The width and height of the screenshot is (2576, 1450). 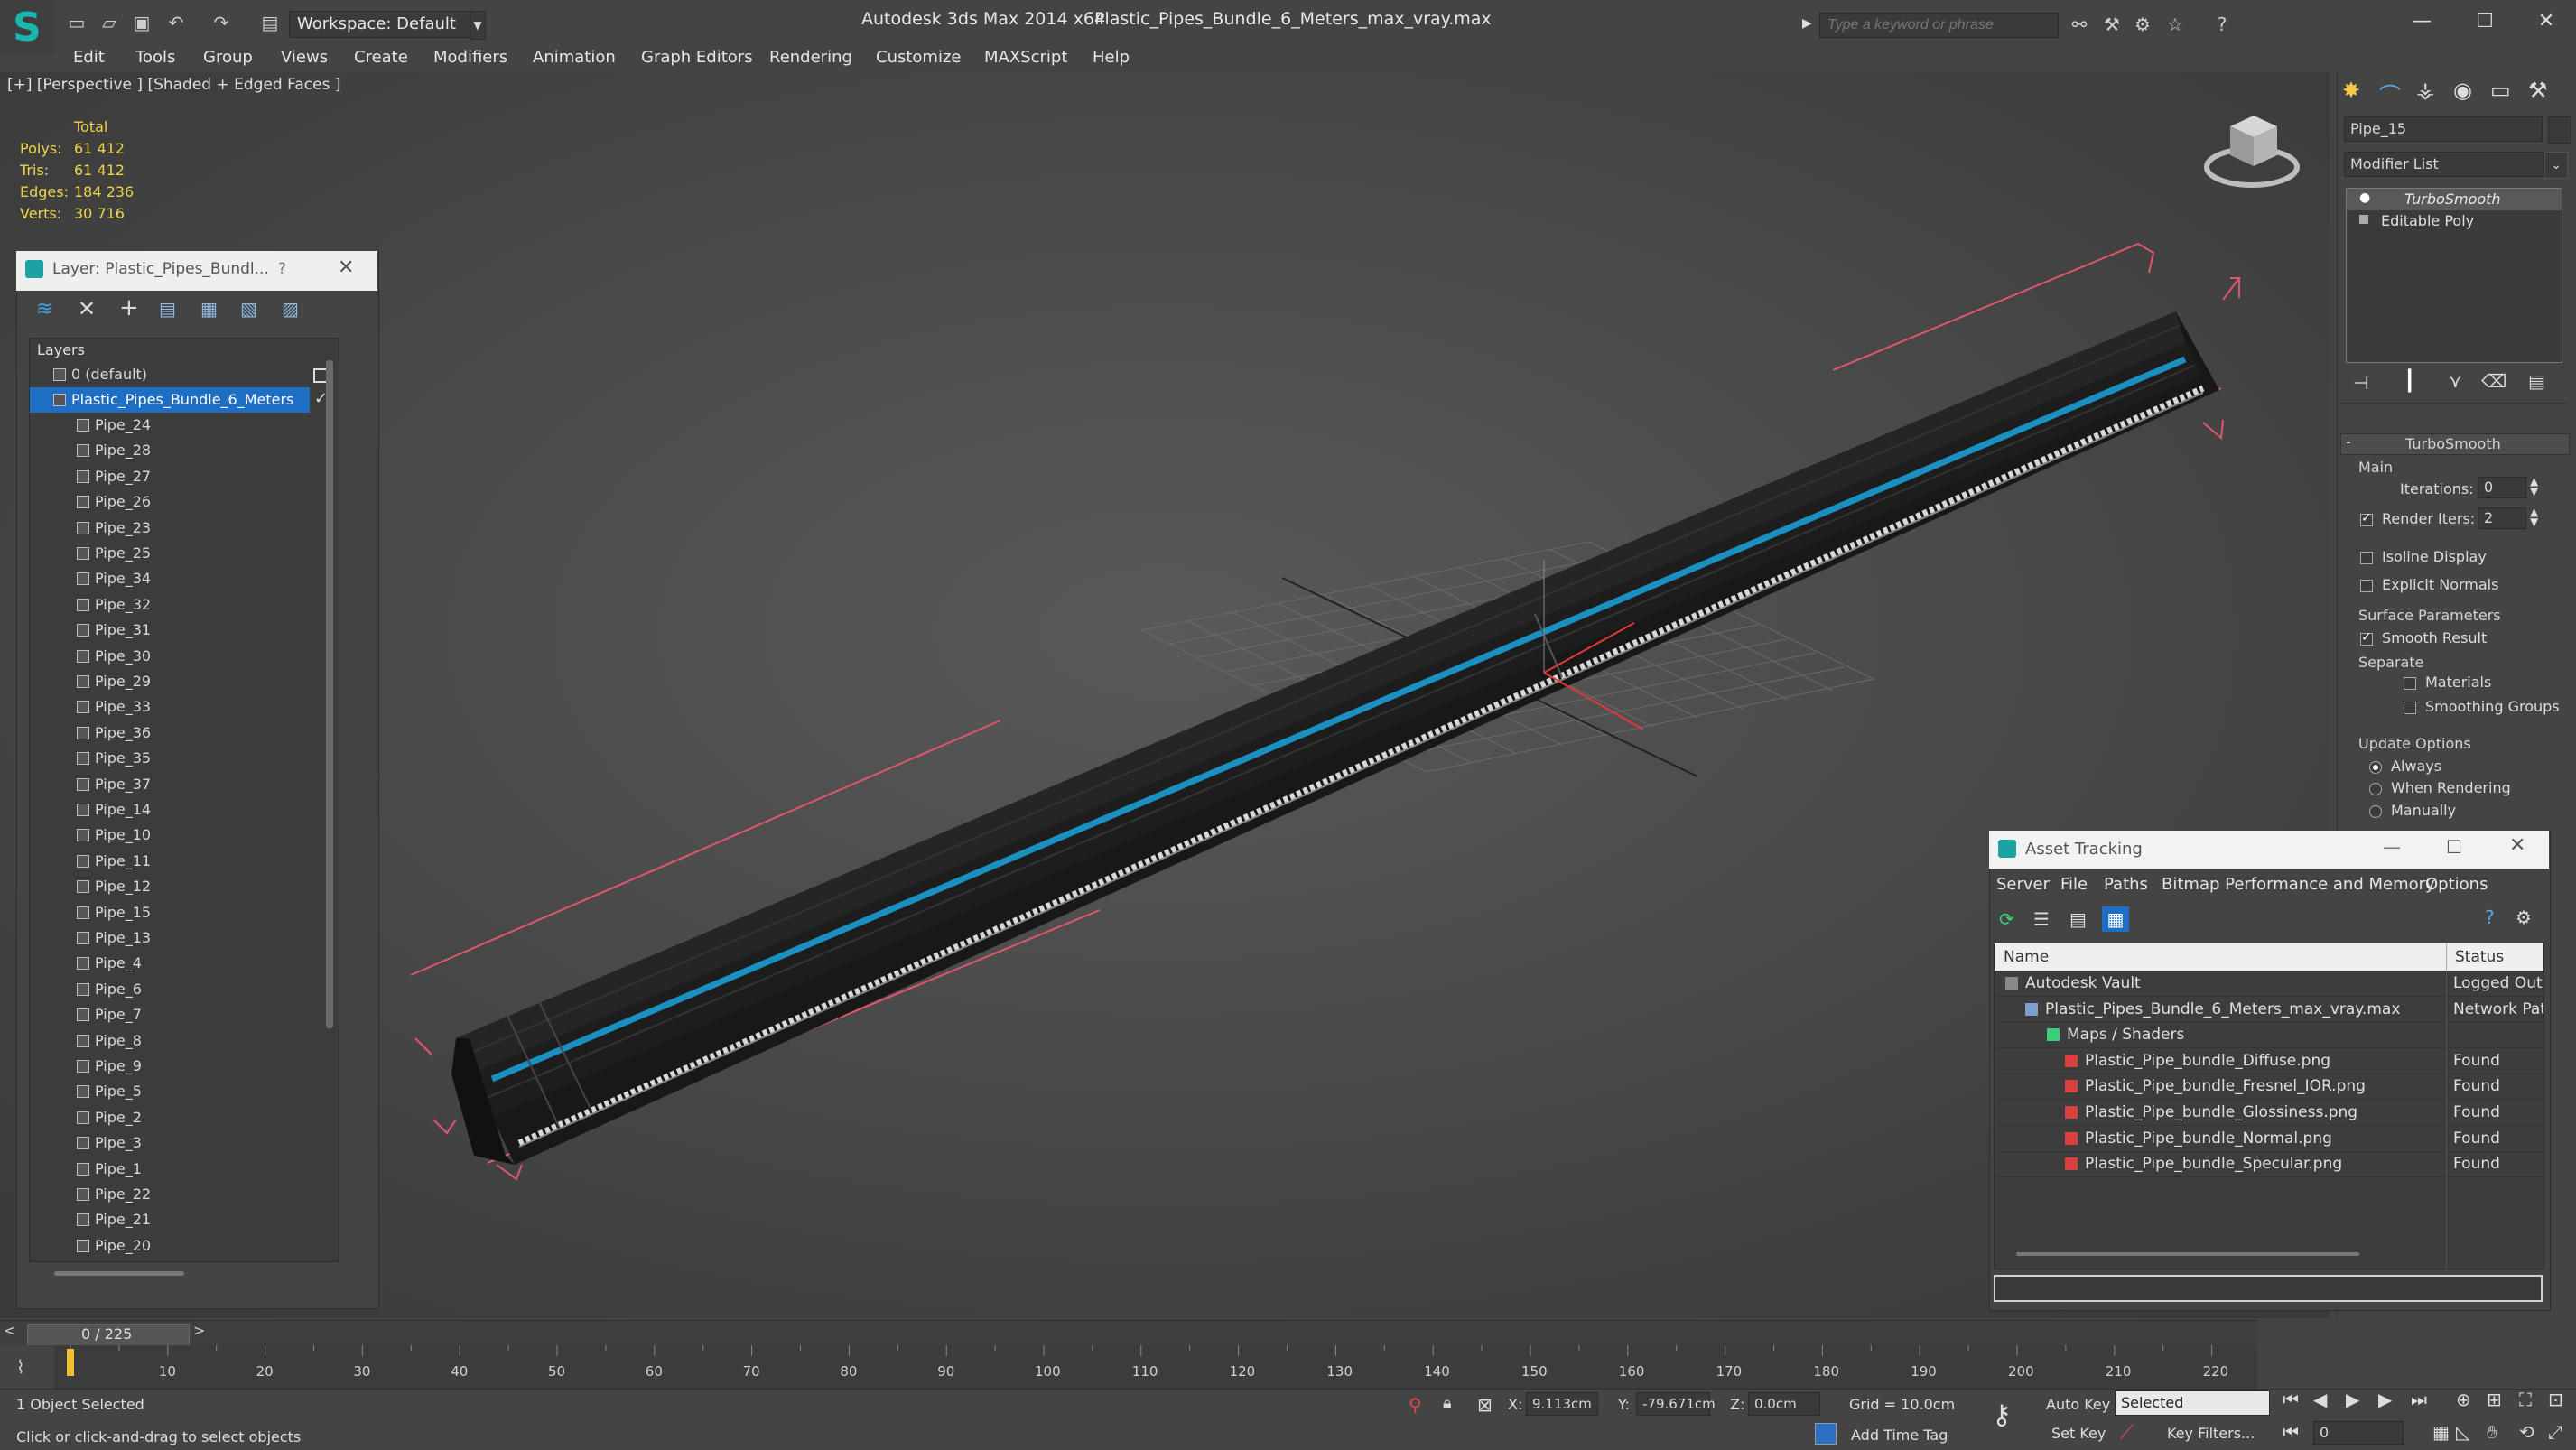 I want to click on layer-object-row: Pipe_37, so click(x=184, y=784).